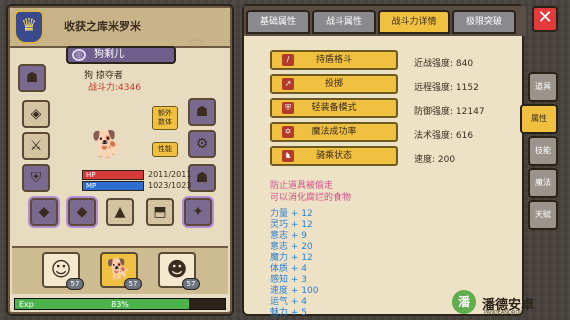  Describe the element at coordinates (114, 88) in the screenshot. I see `power-text: 战斗力:4346` at that location.